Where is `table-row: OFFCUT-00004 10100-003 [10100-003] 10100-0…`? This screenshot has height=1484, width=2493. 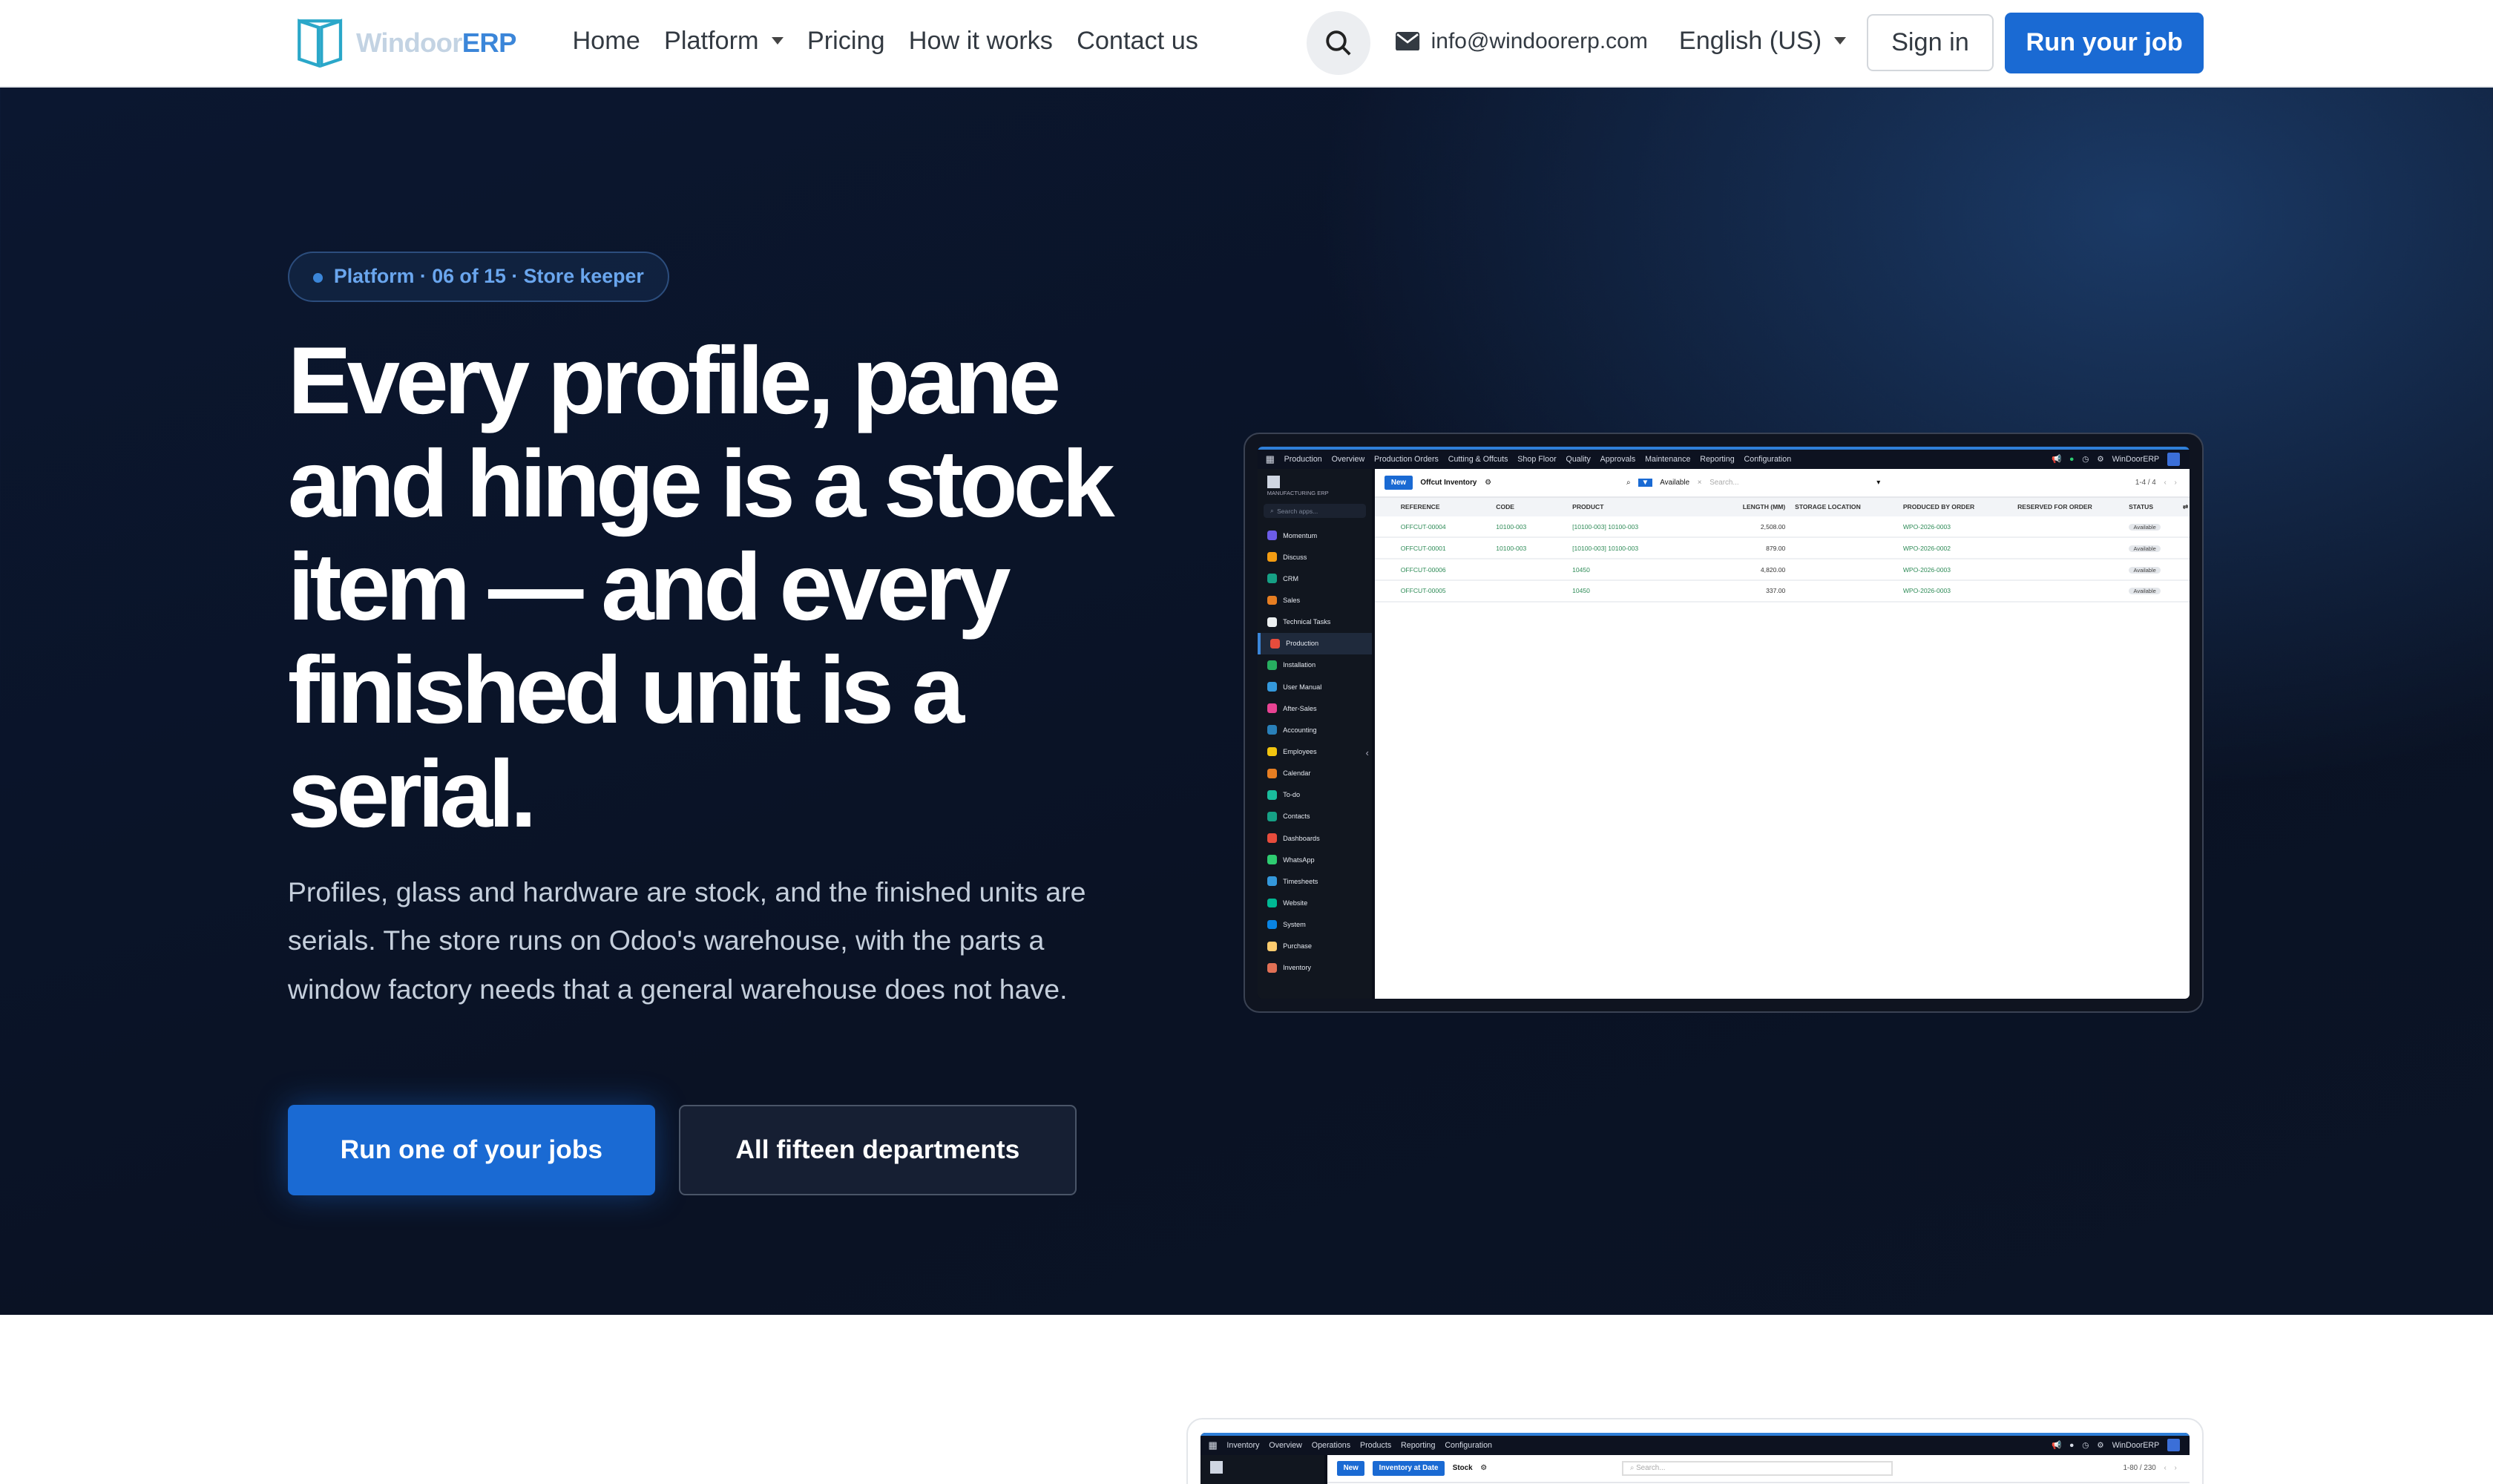 table-row: OFFCUT-00004 10100-003 [10100-003] 10100-0… is located at coordinates (1782, 527).